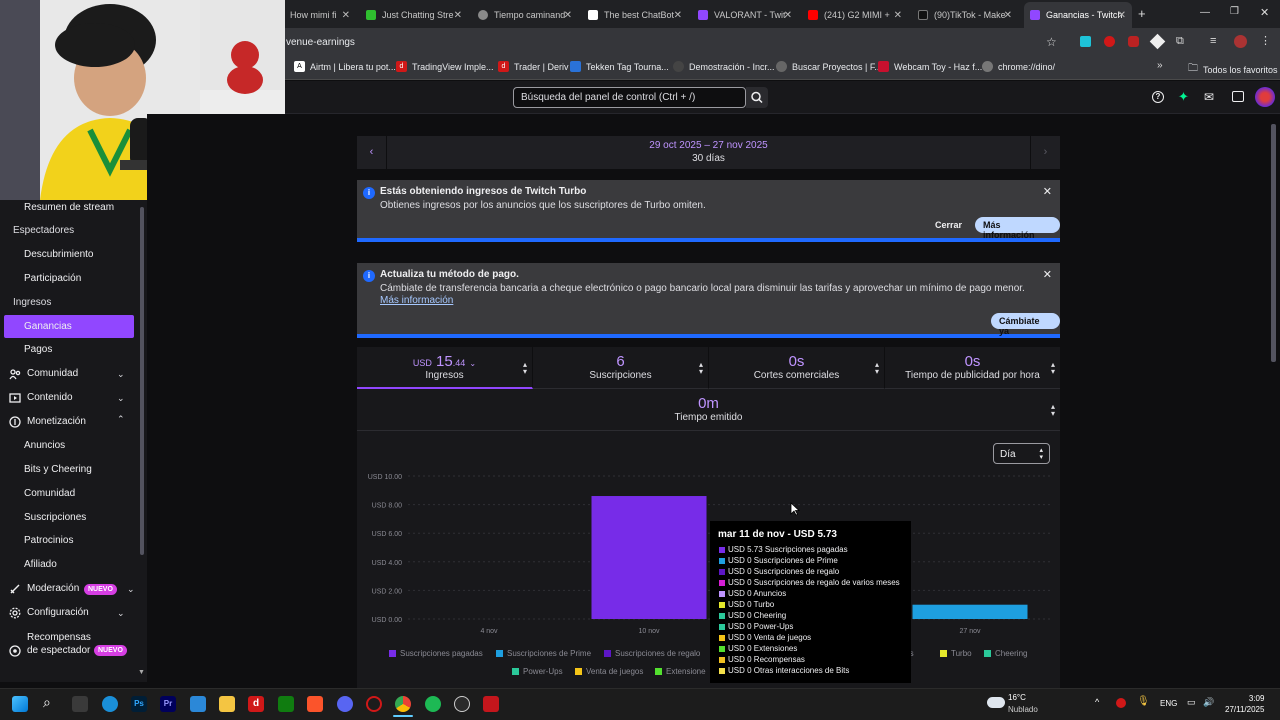  I want to click on browser-tab: (90)TikTok - Make ✕, so click(965, 15).